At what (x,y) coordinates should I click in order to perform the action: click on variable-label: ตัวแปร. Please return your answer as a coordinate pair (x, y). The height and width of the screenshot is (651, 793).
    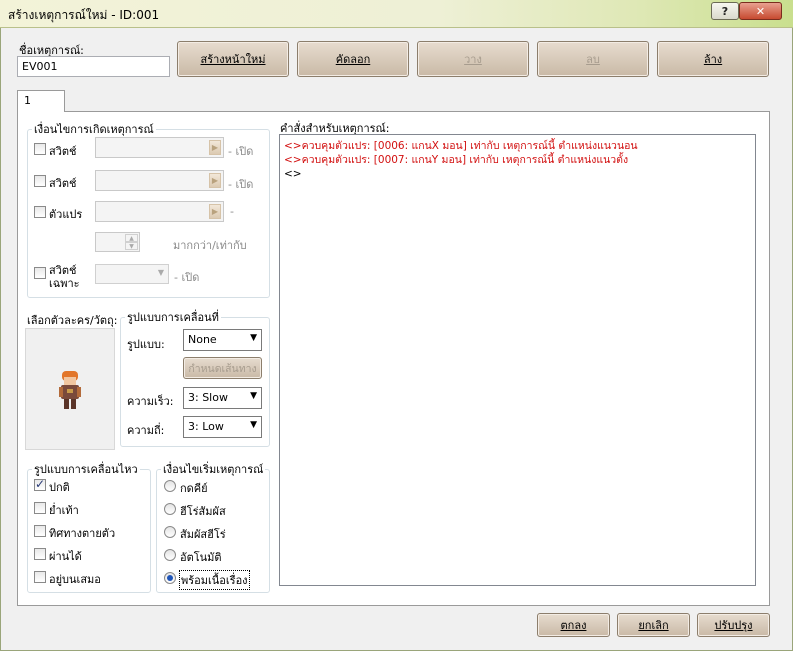
    Looking at the image, I should click on (66, 214).